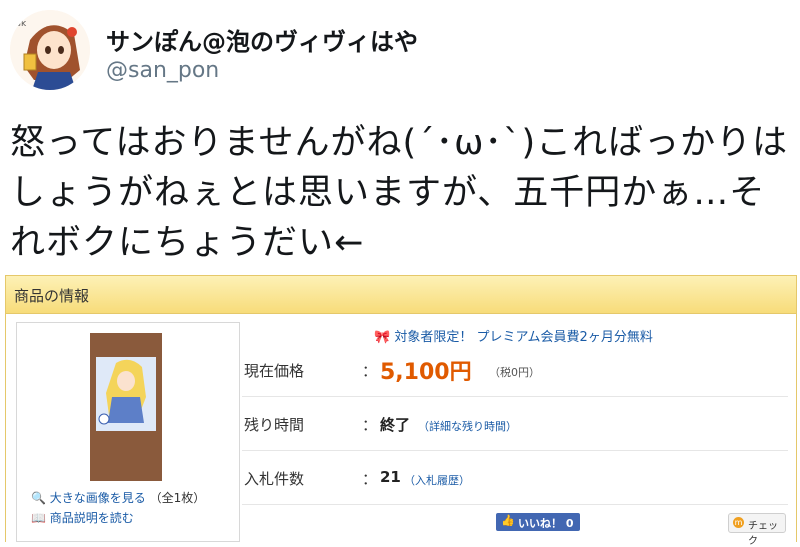  What do you see at coordinates (177, 498) in the screenshot?
I see `image-count: （全1枚）` at bounding box center [177, 498].